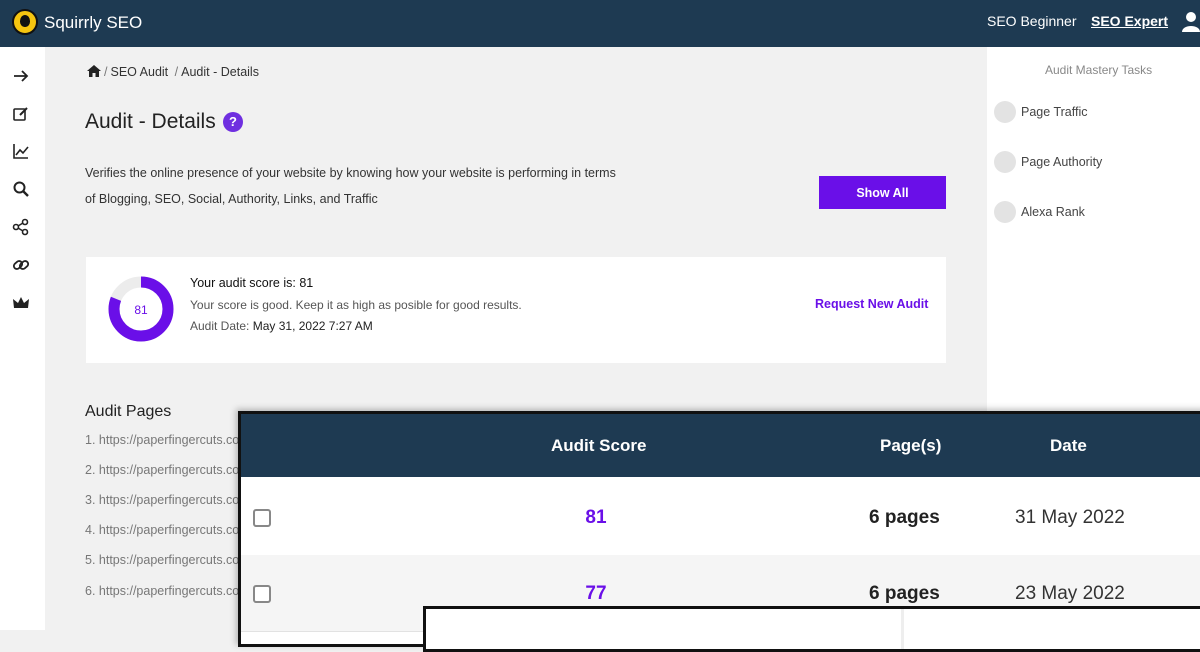  What do you see at coordinates (1191, 22) in the screenshot?
I see `user-icon` at bounding box center [1191, 22].